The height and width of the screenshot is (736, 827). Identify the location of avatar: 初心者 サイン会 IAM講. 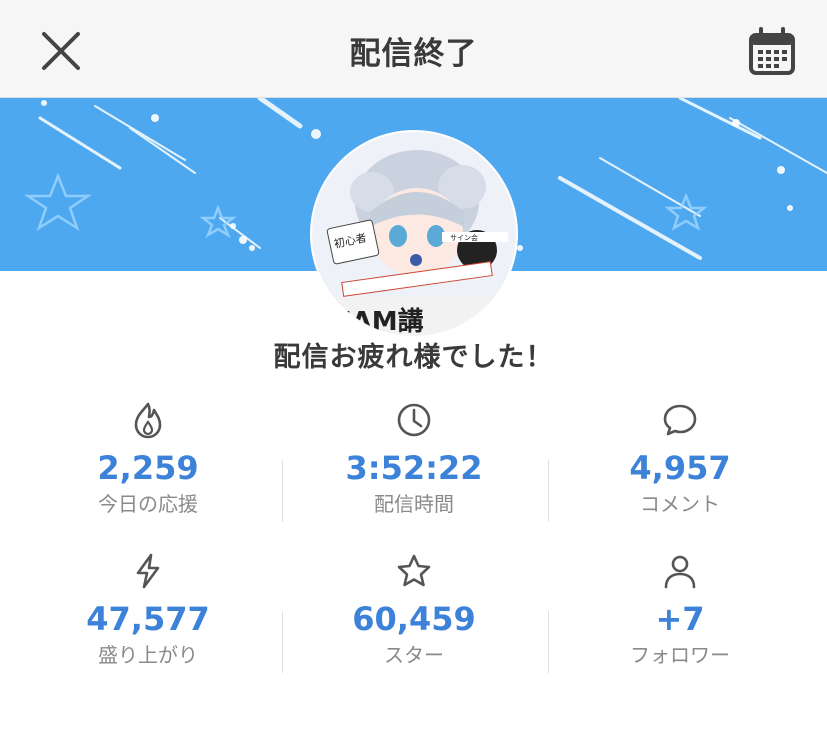
(414, 234).